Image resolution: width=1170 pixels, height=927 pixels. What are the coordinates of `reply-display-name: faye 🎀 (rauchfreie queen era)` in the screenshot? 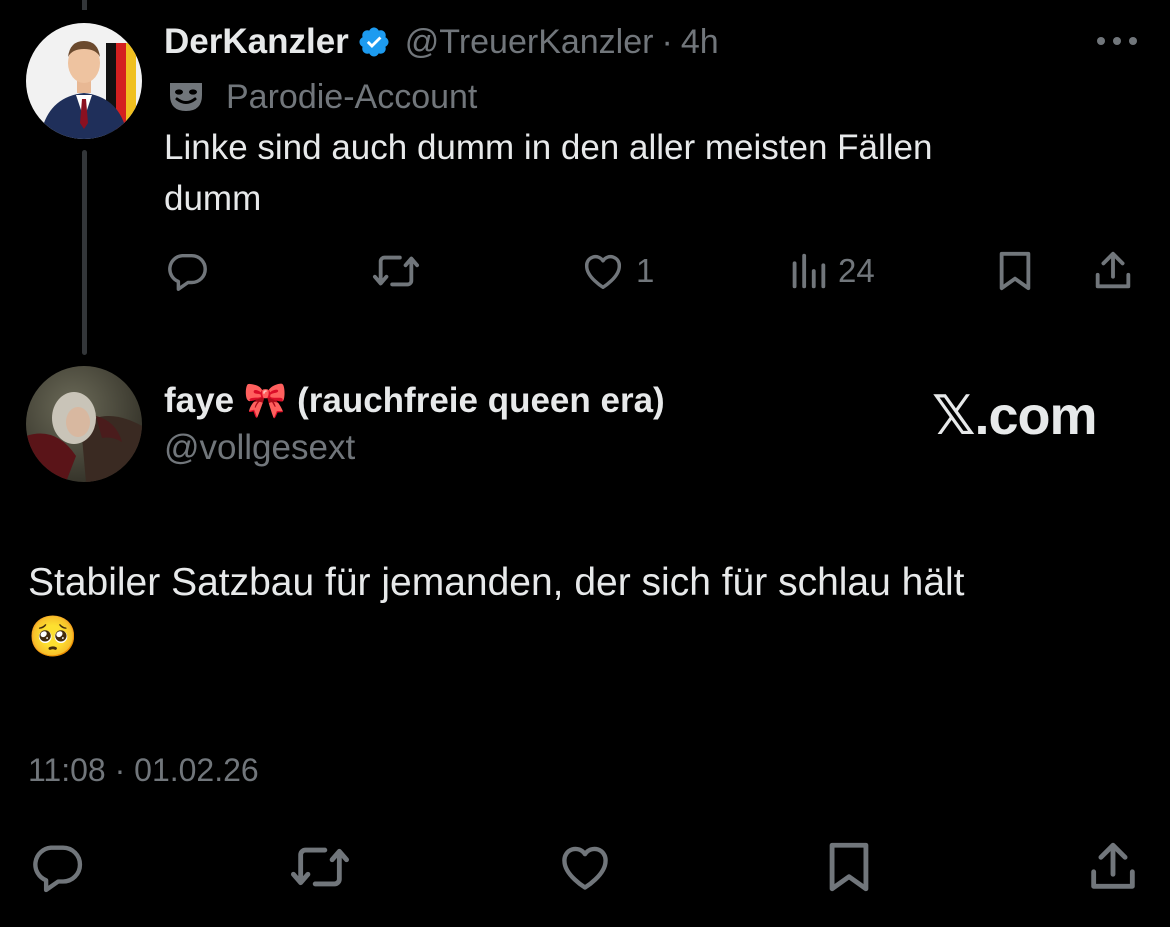 It's located at (414, 400).